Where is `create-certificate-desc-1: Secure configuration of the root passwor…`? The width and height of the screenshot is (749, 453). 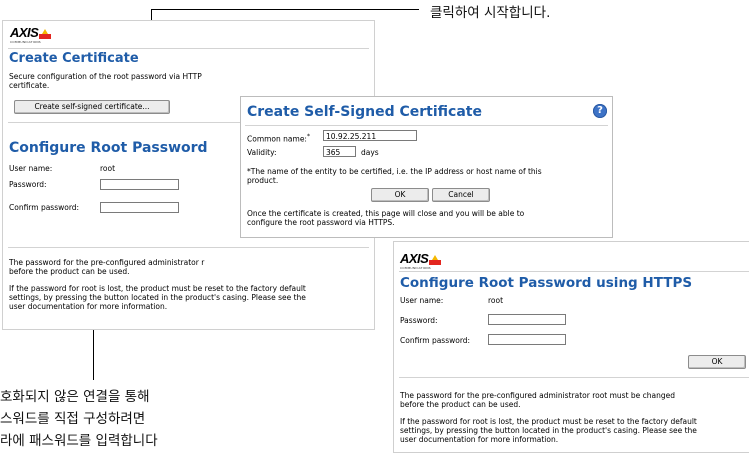
create-certificate-desc-1: Secure configuration of the root passwor… is located at coordinates (105, 76).